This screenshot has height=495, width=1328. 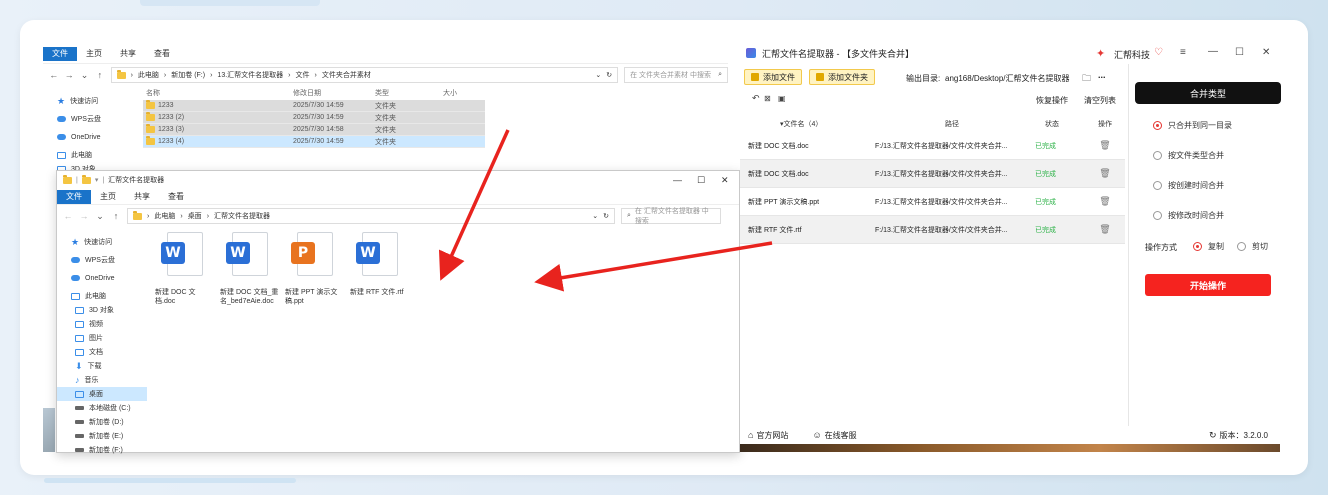 I want to click on annotation-arrows, so click(x=605, y=210).